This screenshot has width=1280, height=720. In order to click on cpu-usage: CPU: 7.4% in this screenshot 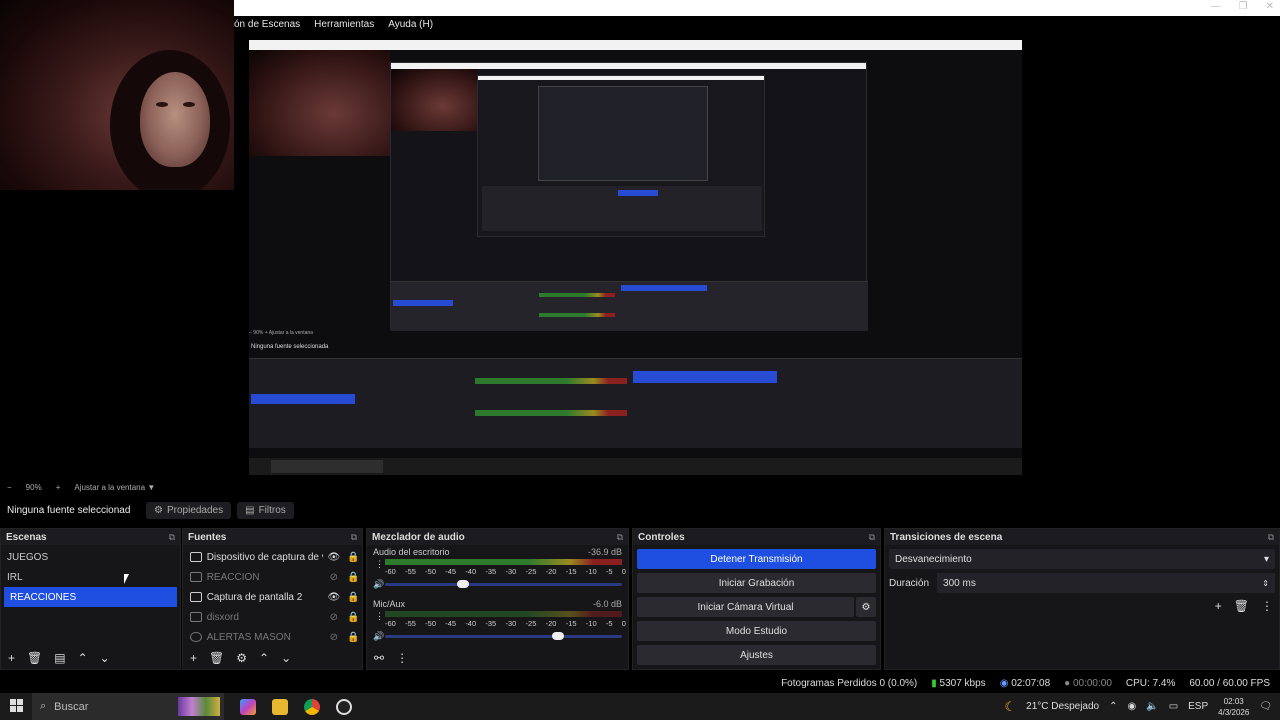, I will do `click(1150, 683)`.